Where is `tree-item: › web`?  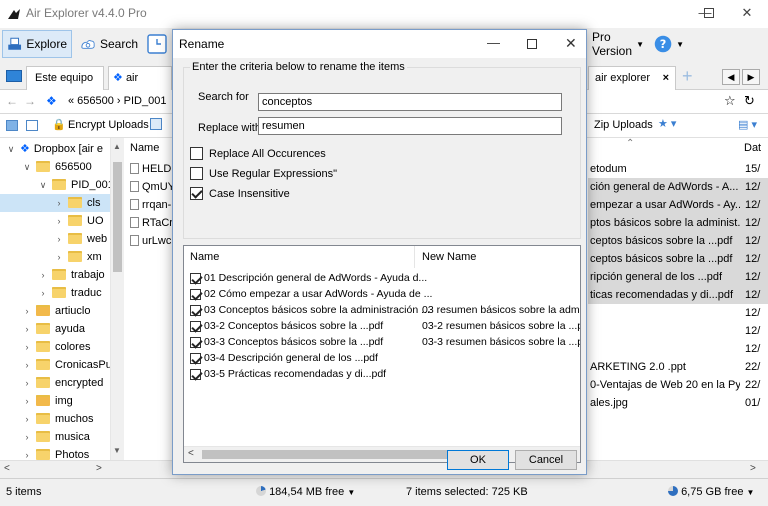
tree-item: › web is located at coordinates (56, 239).